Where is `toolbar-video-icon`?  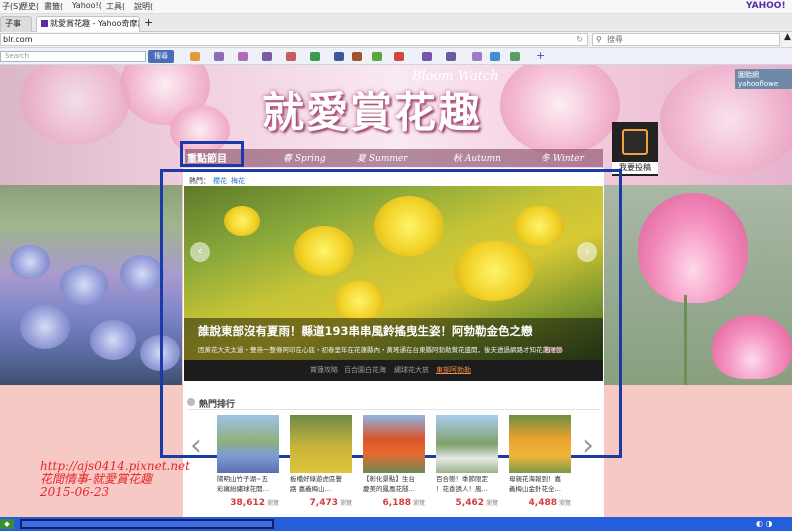
toolbar-video-icon is located at coordinates (399, 56).